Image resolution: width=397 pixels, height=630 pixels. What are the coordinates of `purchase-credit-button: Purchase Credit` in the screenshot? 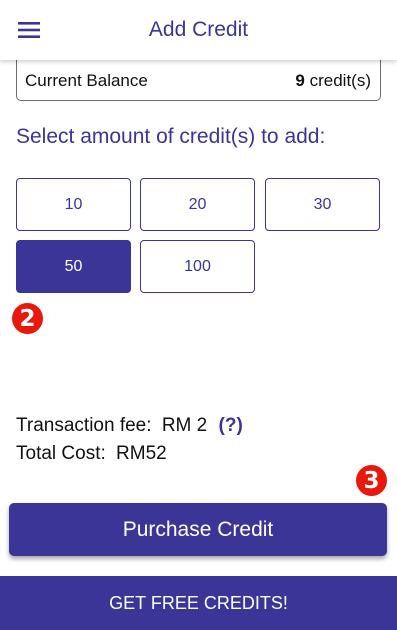 It's located at (198, 529).